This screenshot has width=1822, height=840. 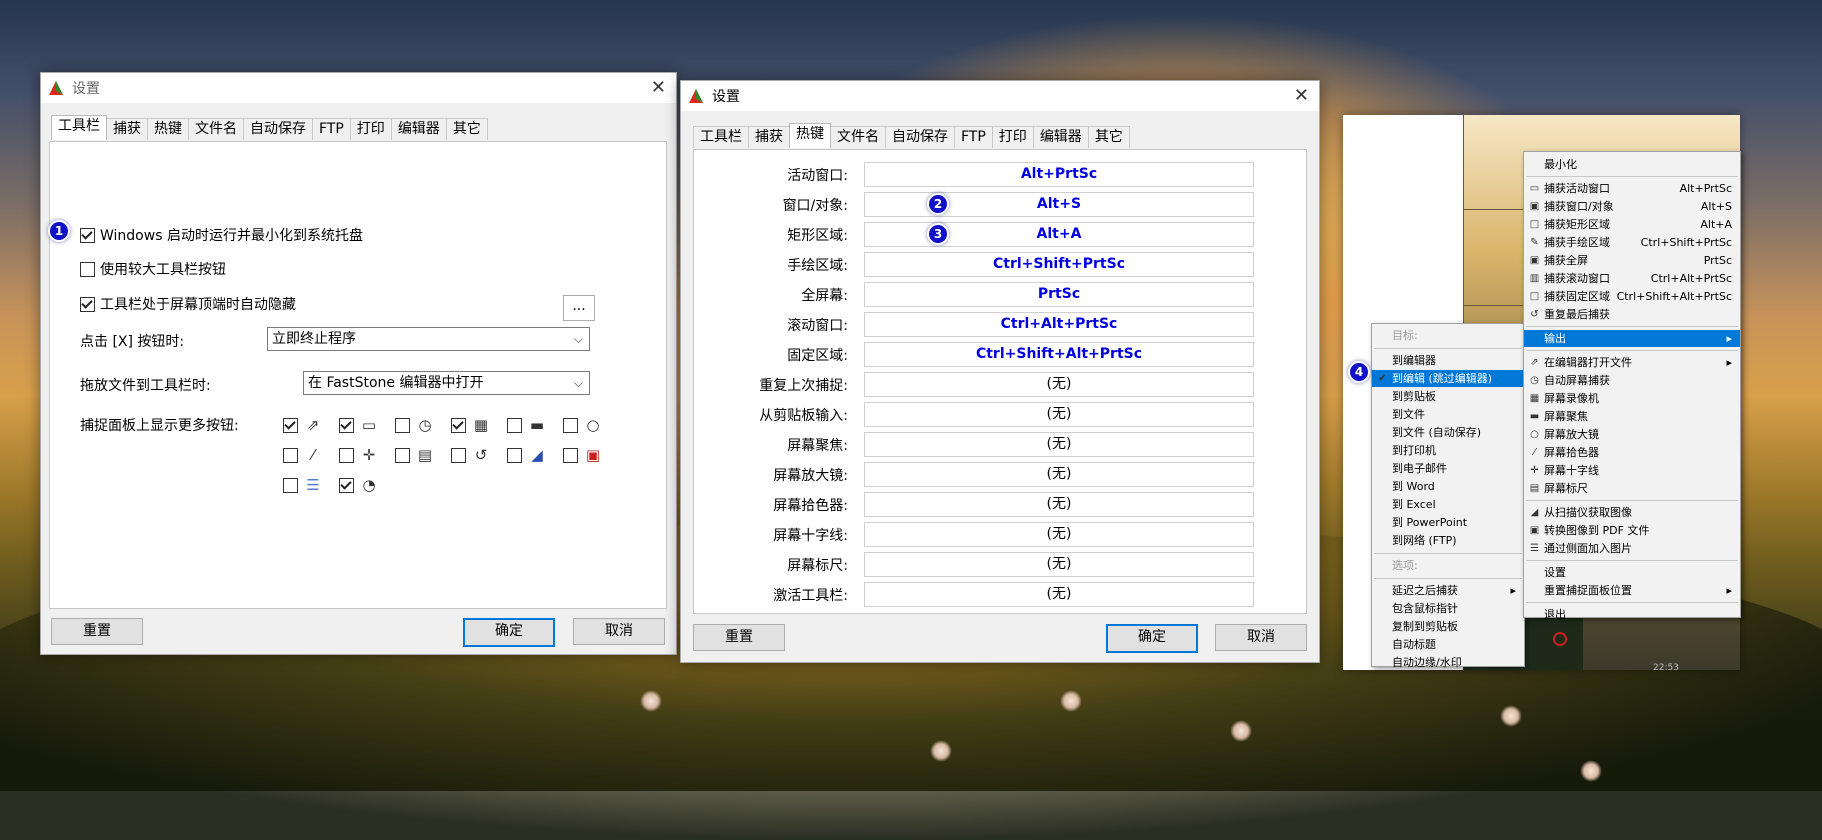 What do you see at coordinates (1448, 522) in the screenshot?
I see `output-target-item: 到 PowerPoint` at bounding box center [1448, 522].